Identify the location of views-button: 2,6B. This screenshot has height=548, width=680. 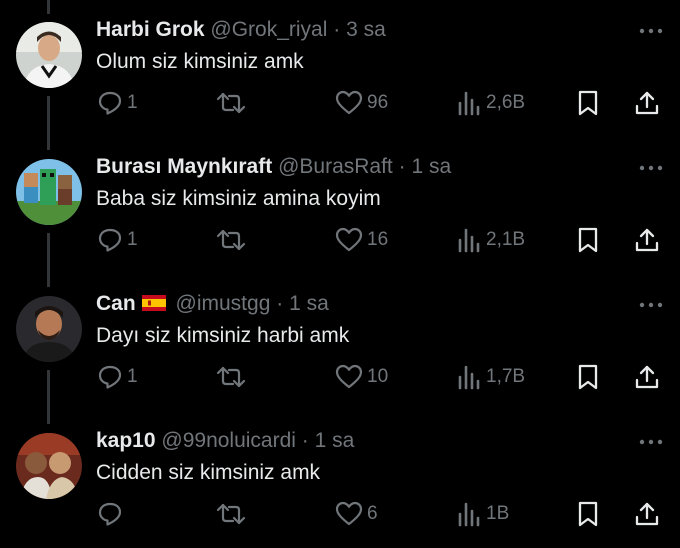
(490, 103).